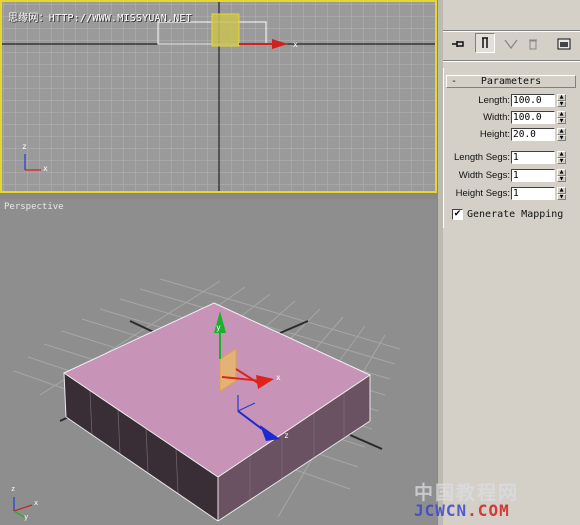 Image resolution: width=580 pixels, height=525 pixels. Describe the element at coordinates (533, 117) in the screenshot. I see `width-field: 100.0` at that location.